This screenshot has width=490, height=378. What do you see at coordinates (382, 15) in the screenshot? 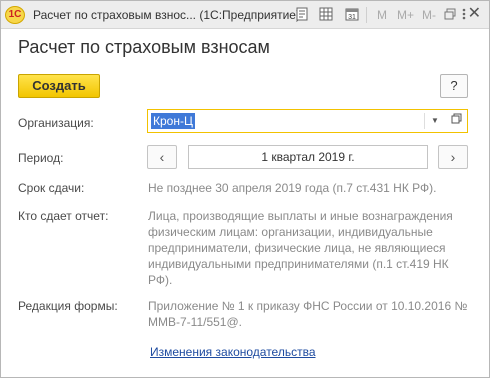
I see `memory-button: M` at bounding box center [382, 15].